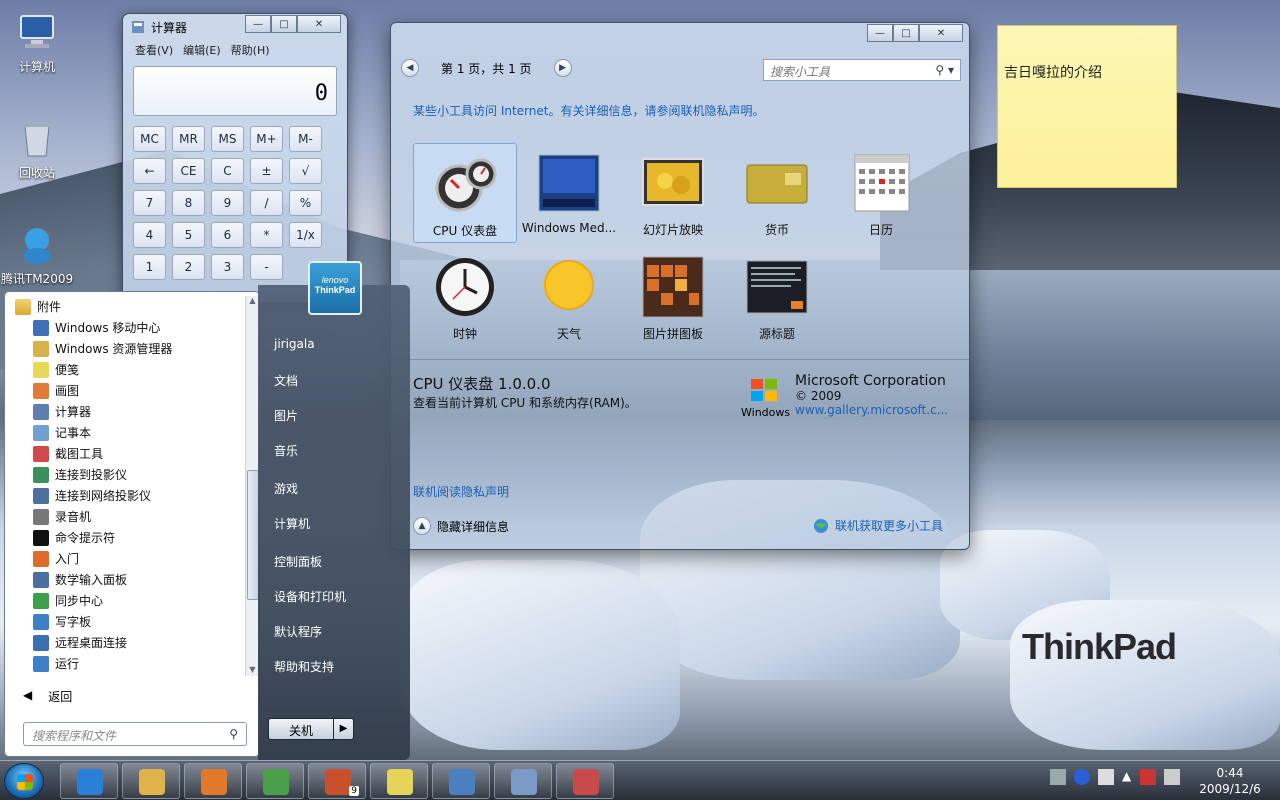  Describe the element at coordinates (878, 525) in the screenshot. I see `get-more-gadgets-link: 联机获取更多小工具` at that location.